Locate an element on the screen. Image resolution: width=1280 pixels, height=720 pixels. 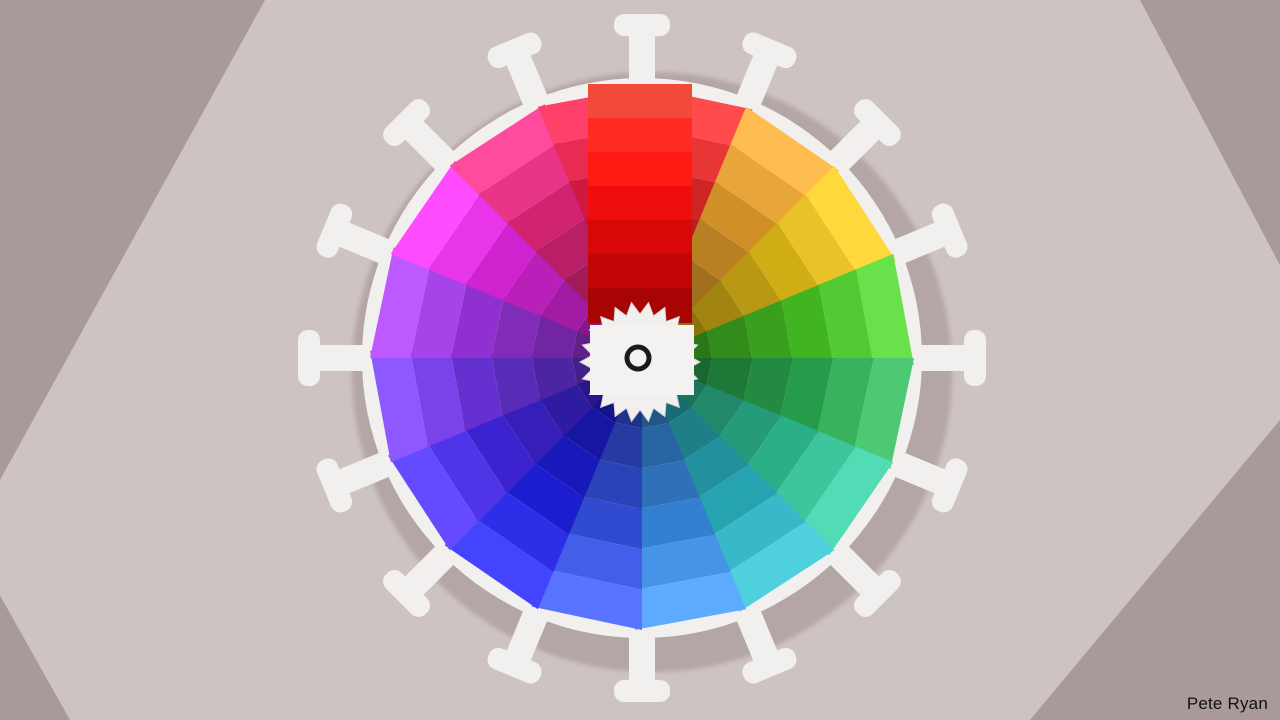
hub-label-plate is located at coordinates (642, 360).